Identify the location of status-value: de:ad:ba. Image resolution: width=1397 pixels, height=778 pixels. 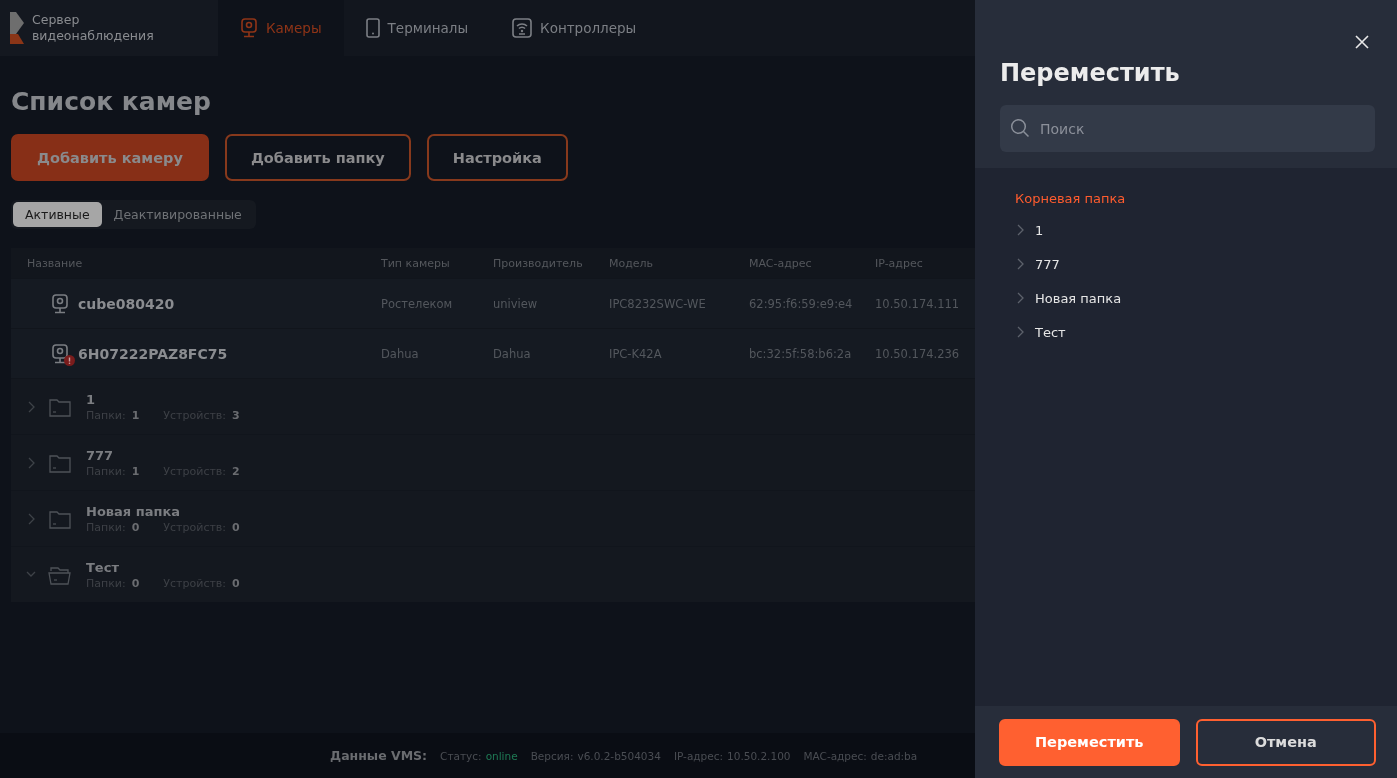
(894, 755).